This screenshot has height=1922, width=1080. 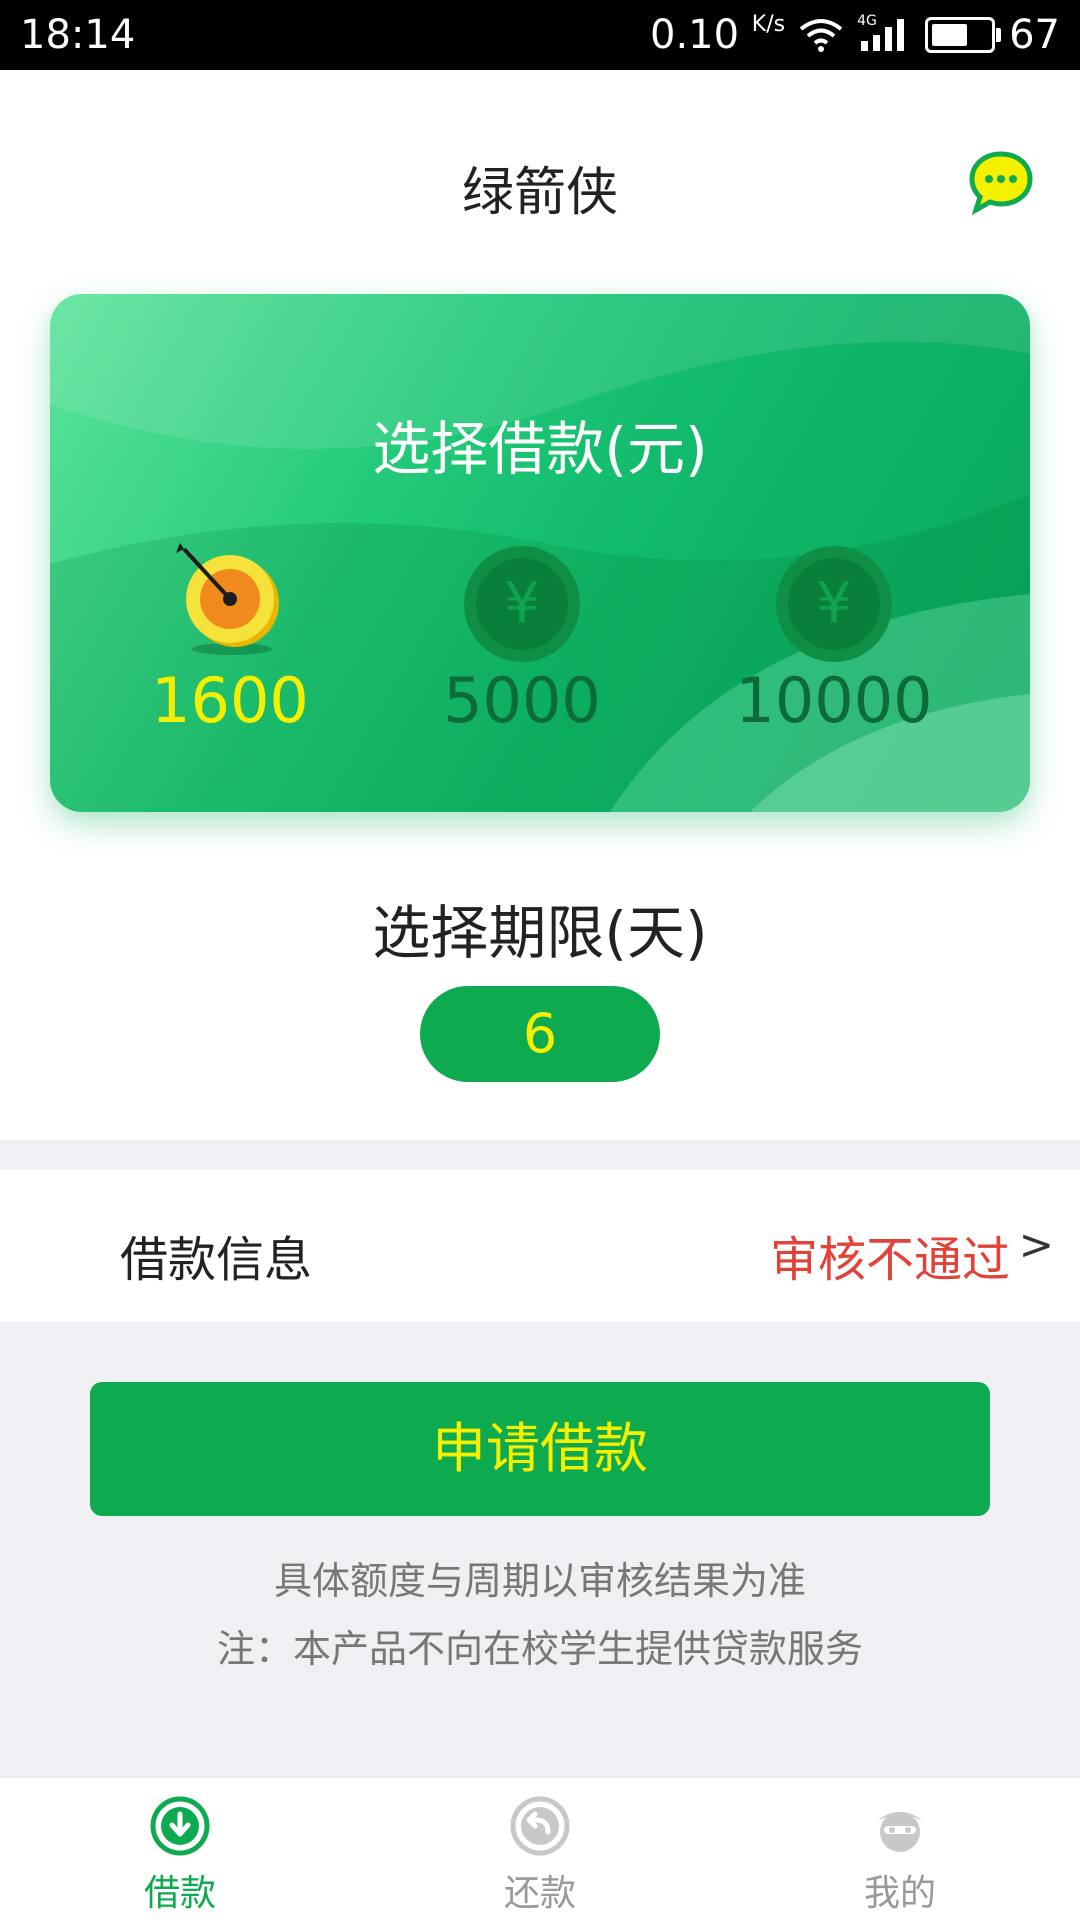 I want to click on chevron-right-icon: >, so click(x=1036, y=1244).